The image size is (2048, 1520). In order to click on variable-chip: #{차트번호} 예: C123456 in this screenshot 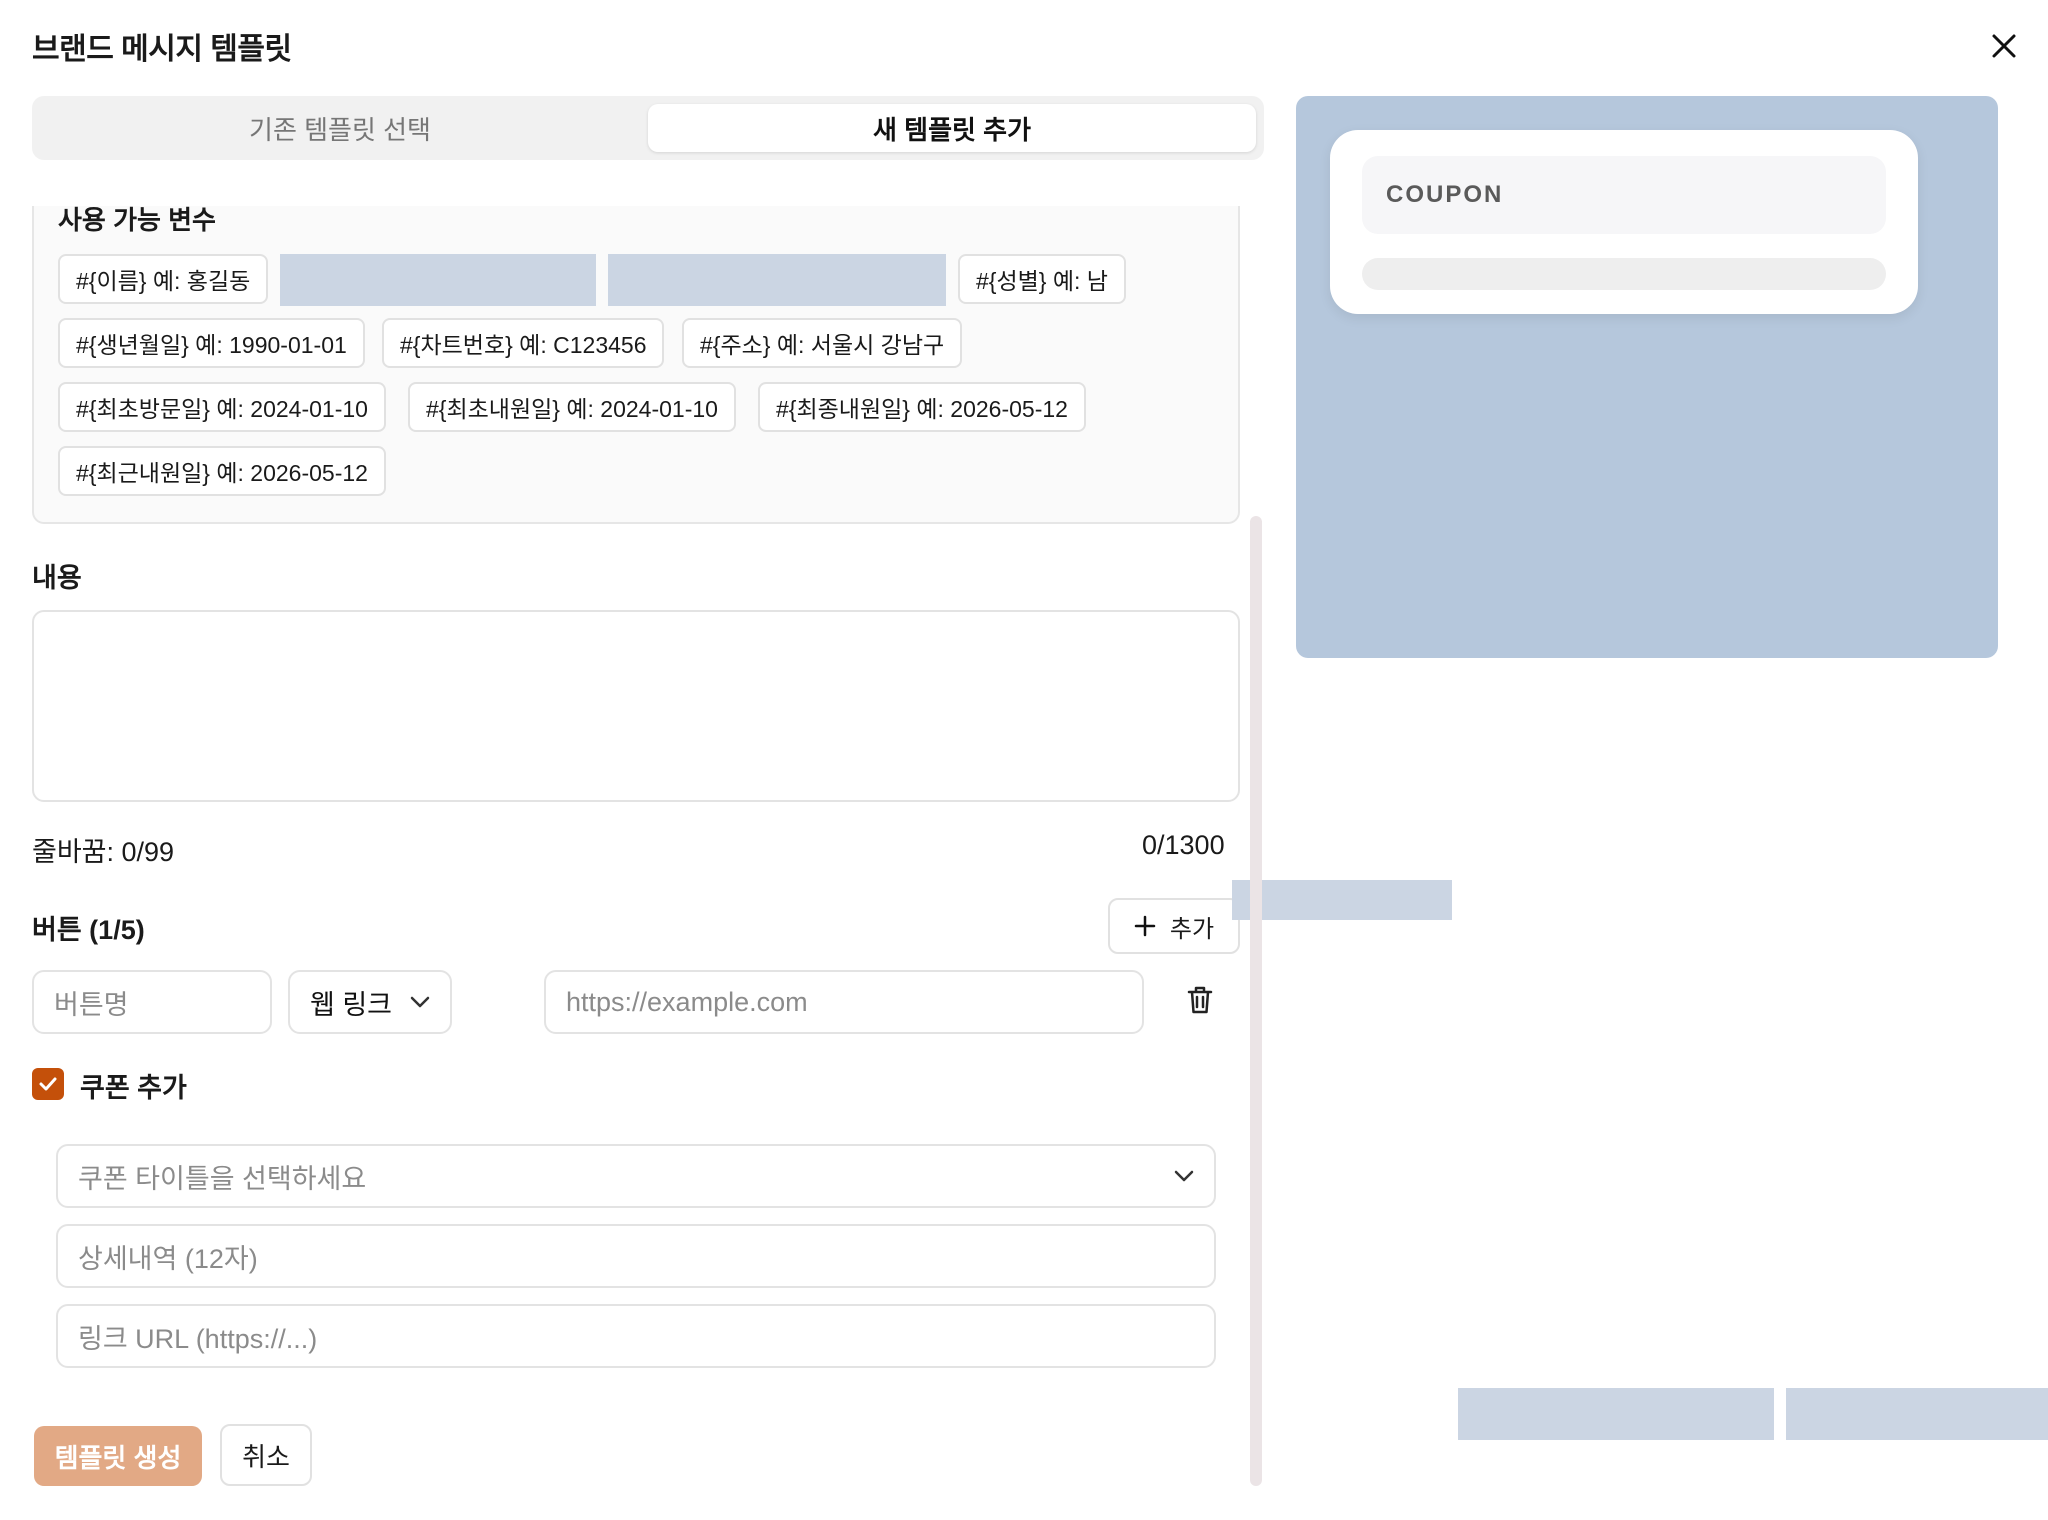, I will do `click(523, 343)`.